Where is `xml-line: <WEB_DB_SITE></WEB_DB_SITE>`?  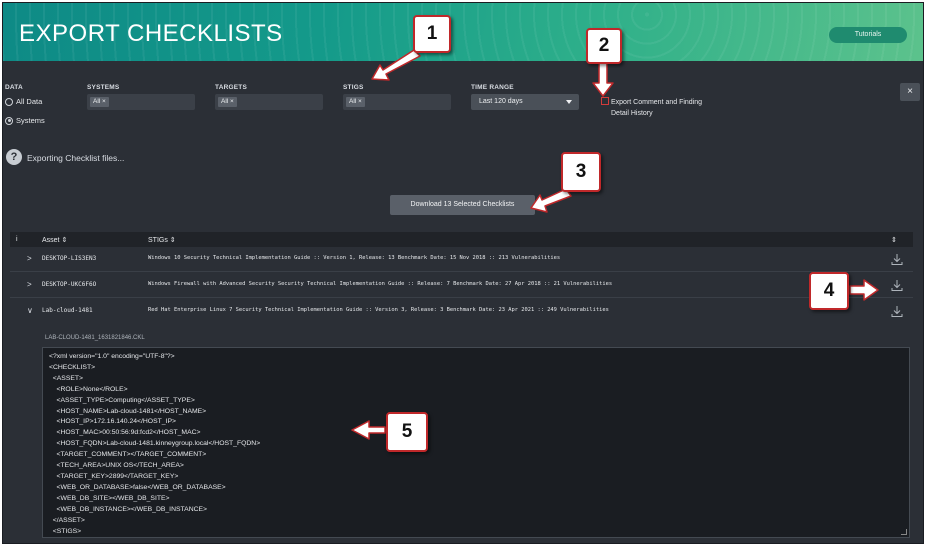
xml-line: <WEB_DB_SITE></WEB_DB_SITE> is located at coordinates (109, 498).